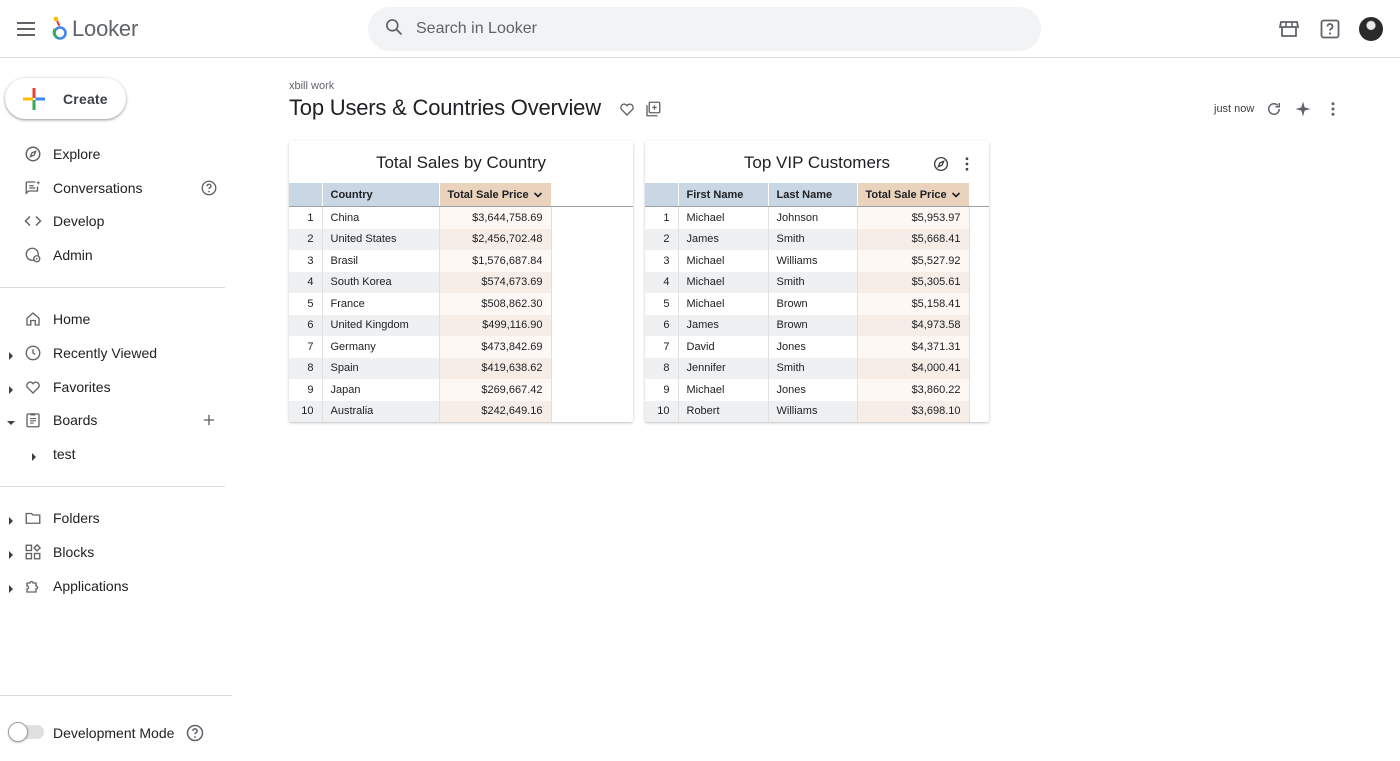  I want to click on help-icon, so click(1330, 29).